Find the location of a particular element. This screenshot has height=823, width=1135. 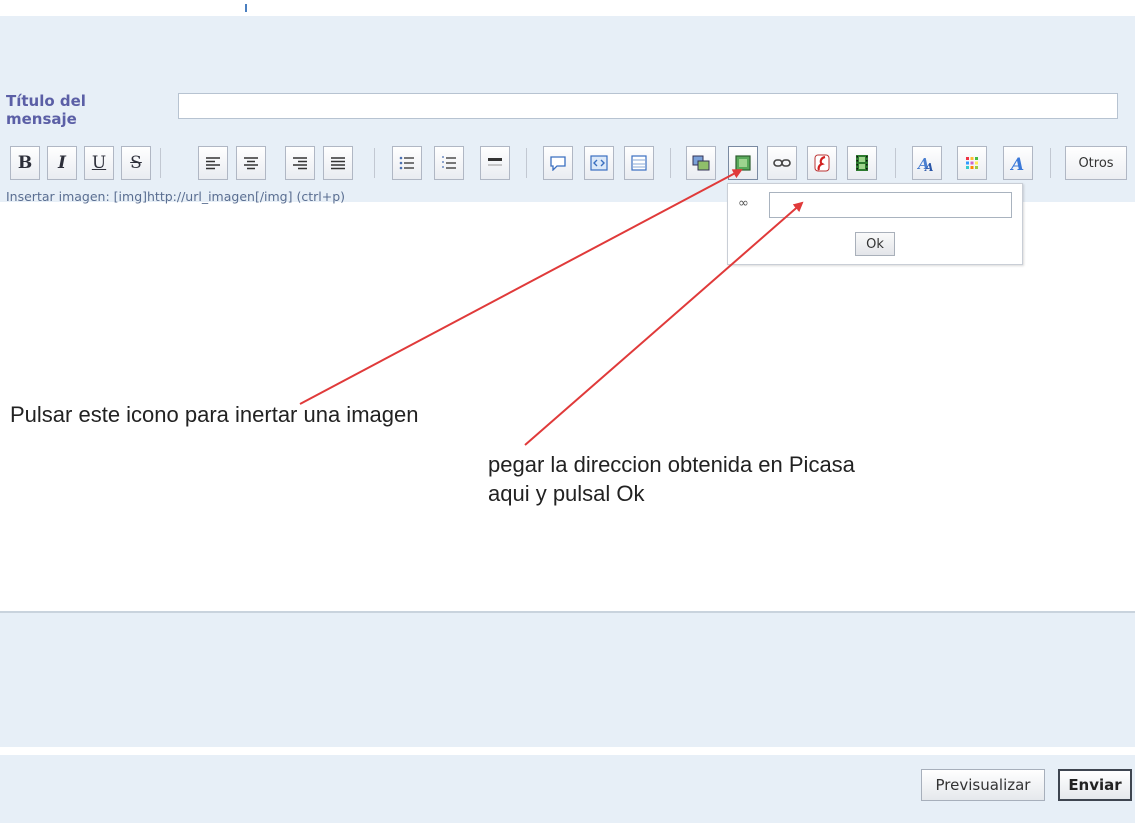

italic-button: I is located at coordinates (62, 163).